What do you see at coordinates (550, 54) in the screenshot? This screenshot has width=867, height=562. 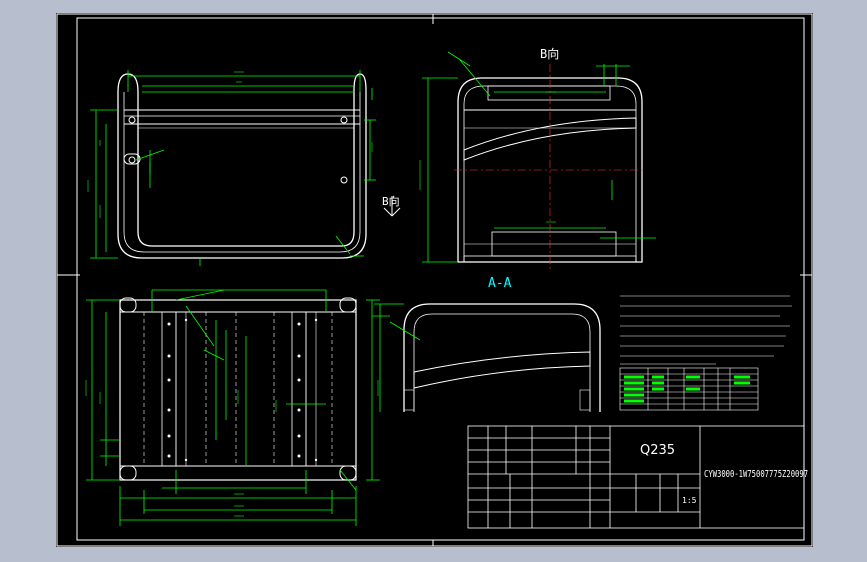 I see `view-b-heading: B向` at bounding box center [550, 54].